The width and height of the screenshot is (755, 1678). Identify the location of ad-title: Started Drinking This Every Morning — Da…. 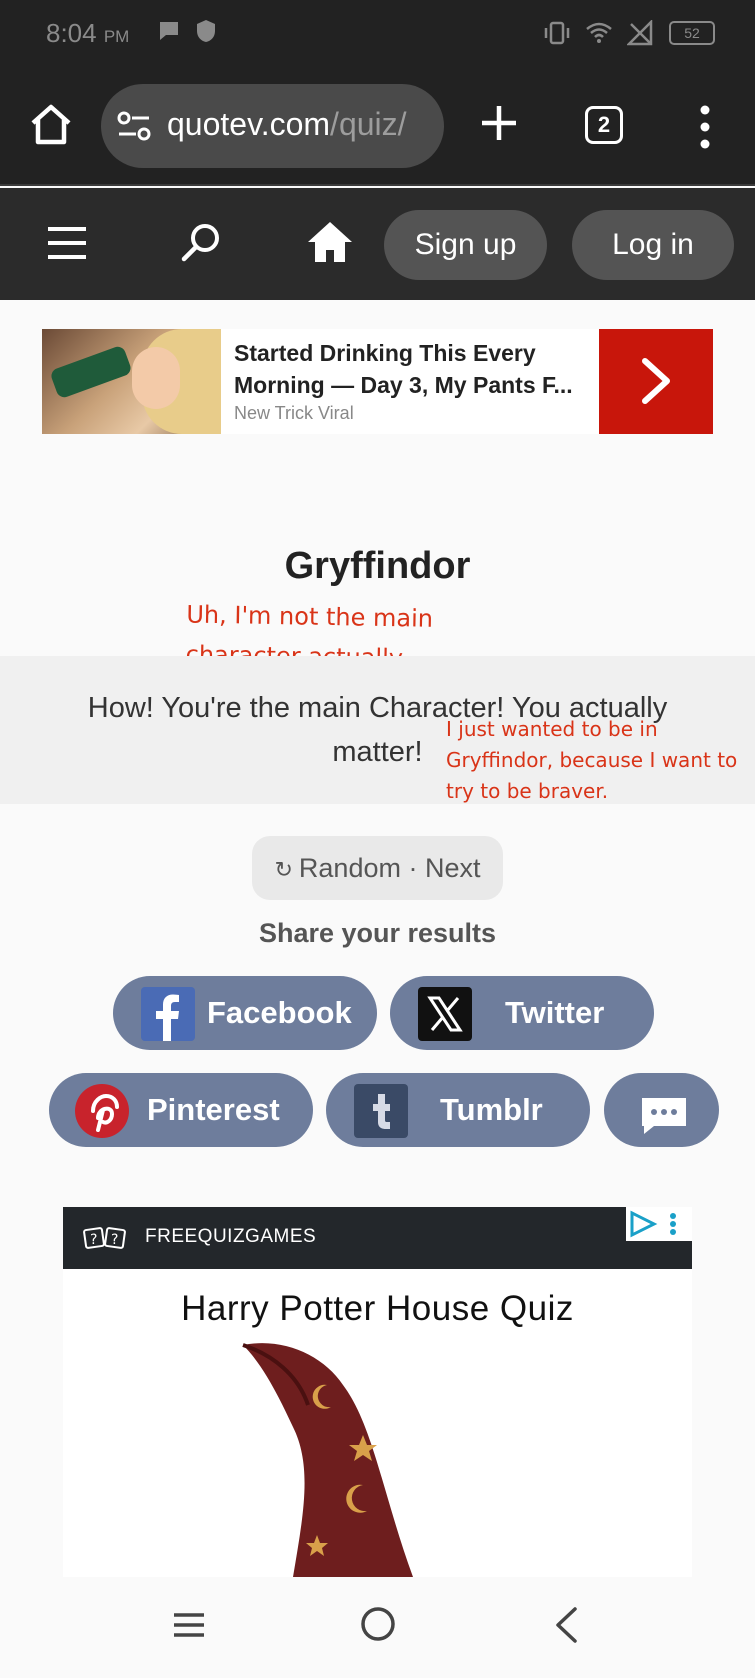
(414, 369).